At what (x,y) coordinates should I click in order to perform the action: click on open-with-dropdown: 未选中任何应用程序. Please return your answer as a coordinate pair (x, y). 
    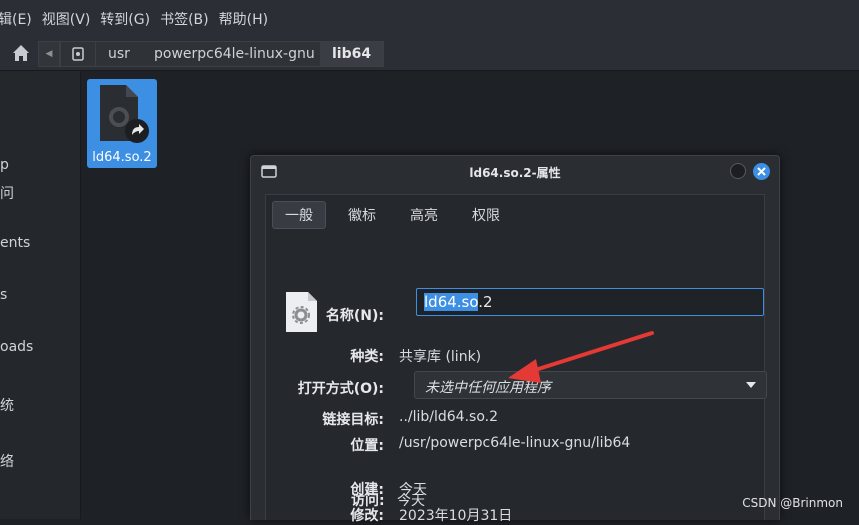
    Looking at the image, I should click on (590, 385).